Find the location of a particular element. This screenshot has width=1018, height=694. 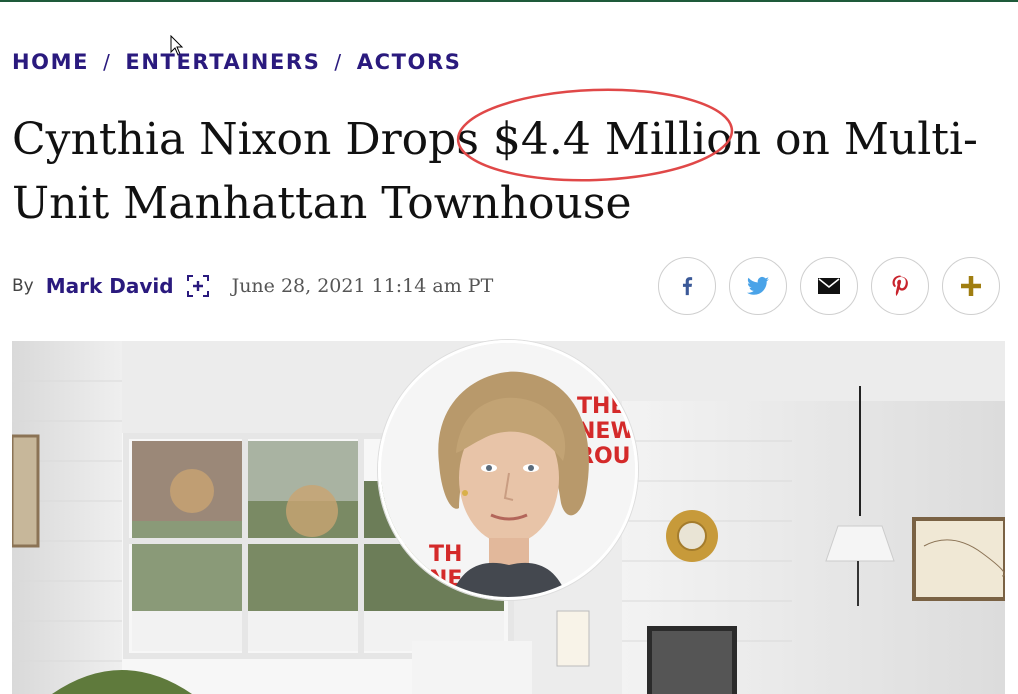

author-link: Mark David is located at coordinates (110, 286).